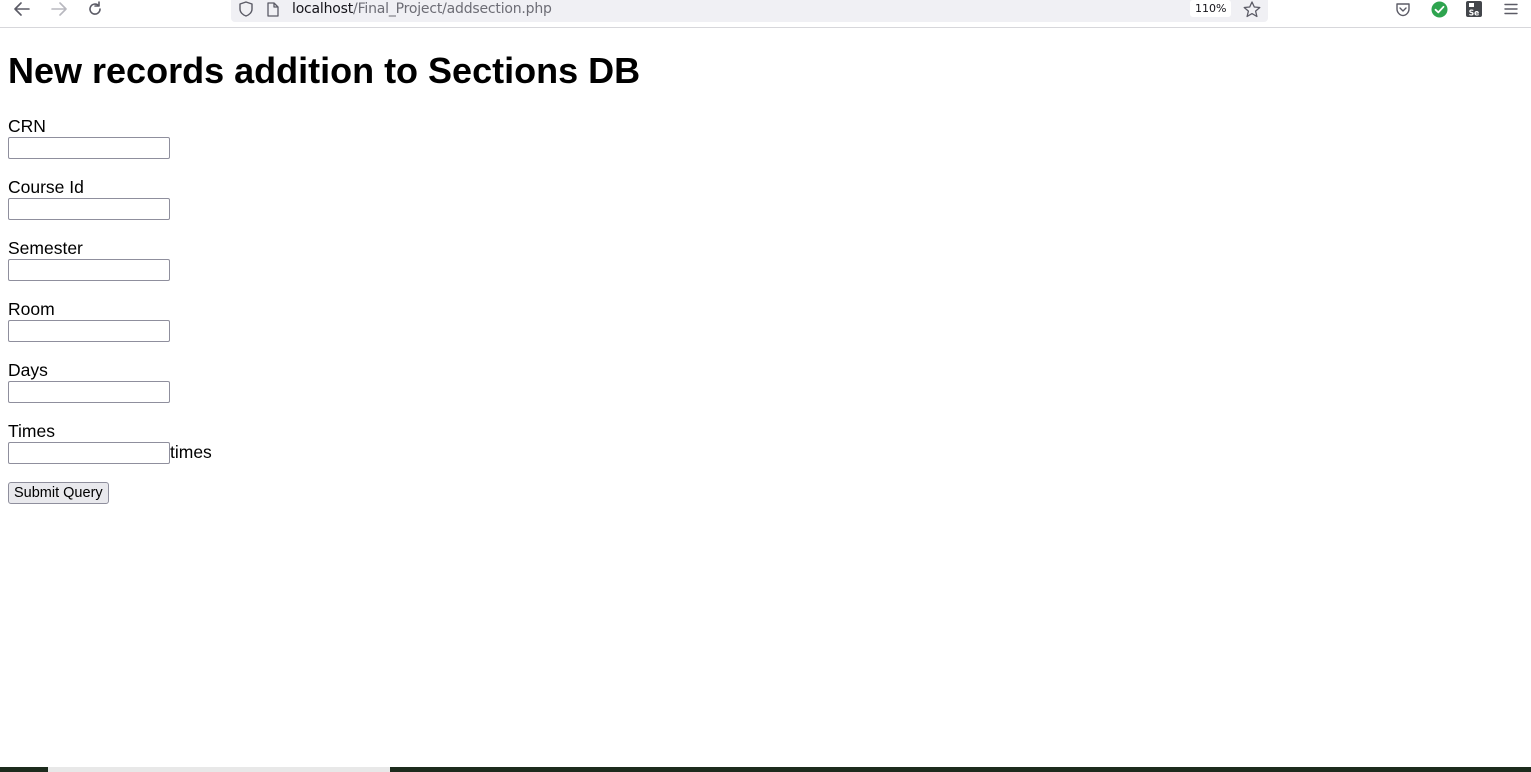 This screenshot has height=772, width=1531. Describe the element at coordinates (58, 493) in the screenshot. I see `submit-query-button: Submit Query` at that location.